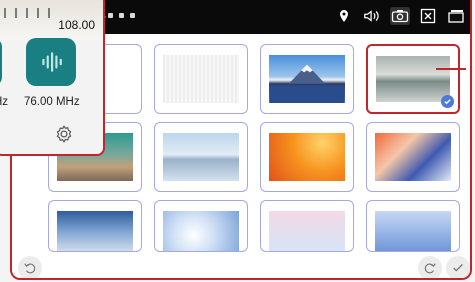 The height and width of the screenshot is (282, 475). What do you see at coordinates (400, 16) in the screenshot?
I see `screenshot-icon` at bounding box center [400, 16].